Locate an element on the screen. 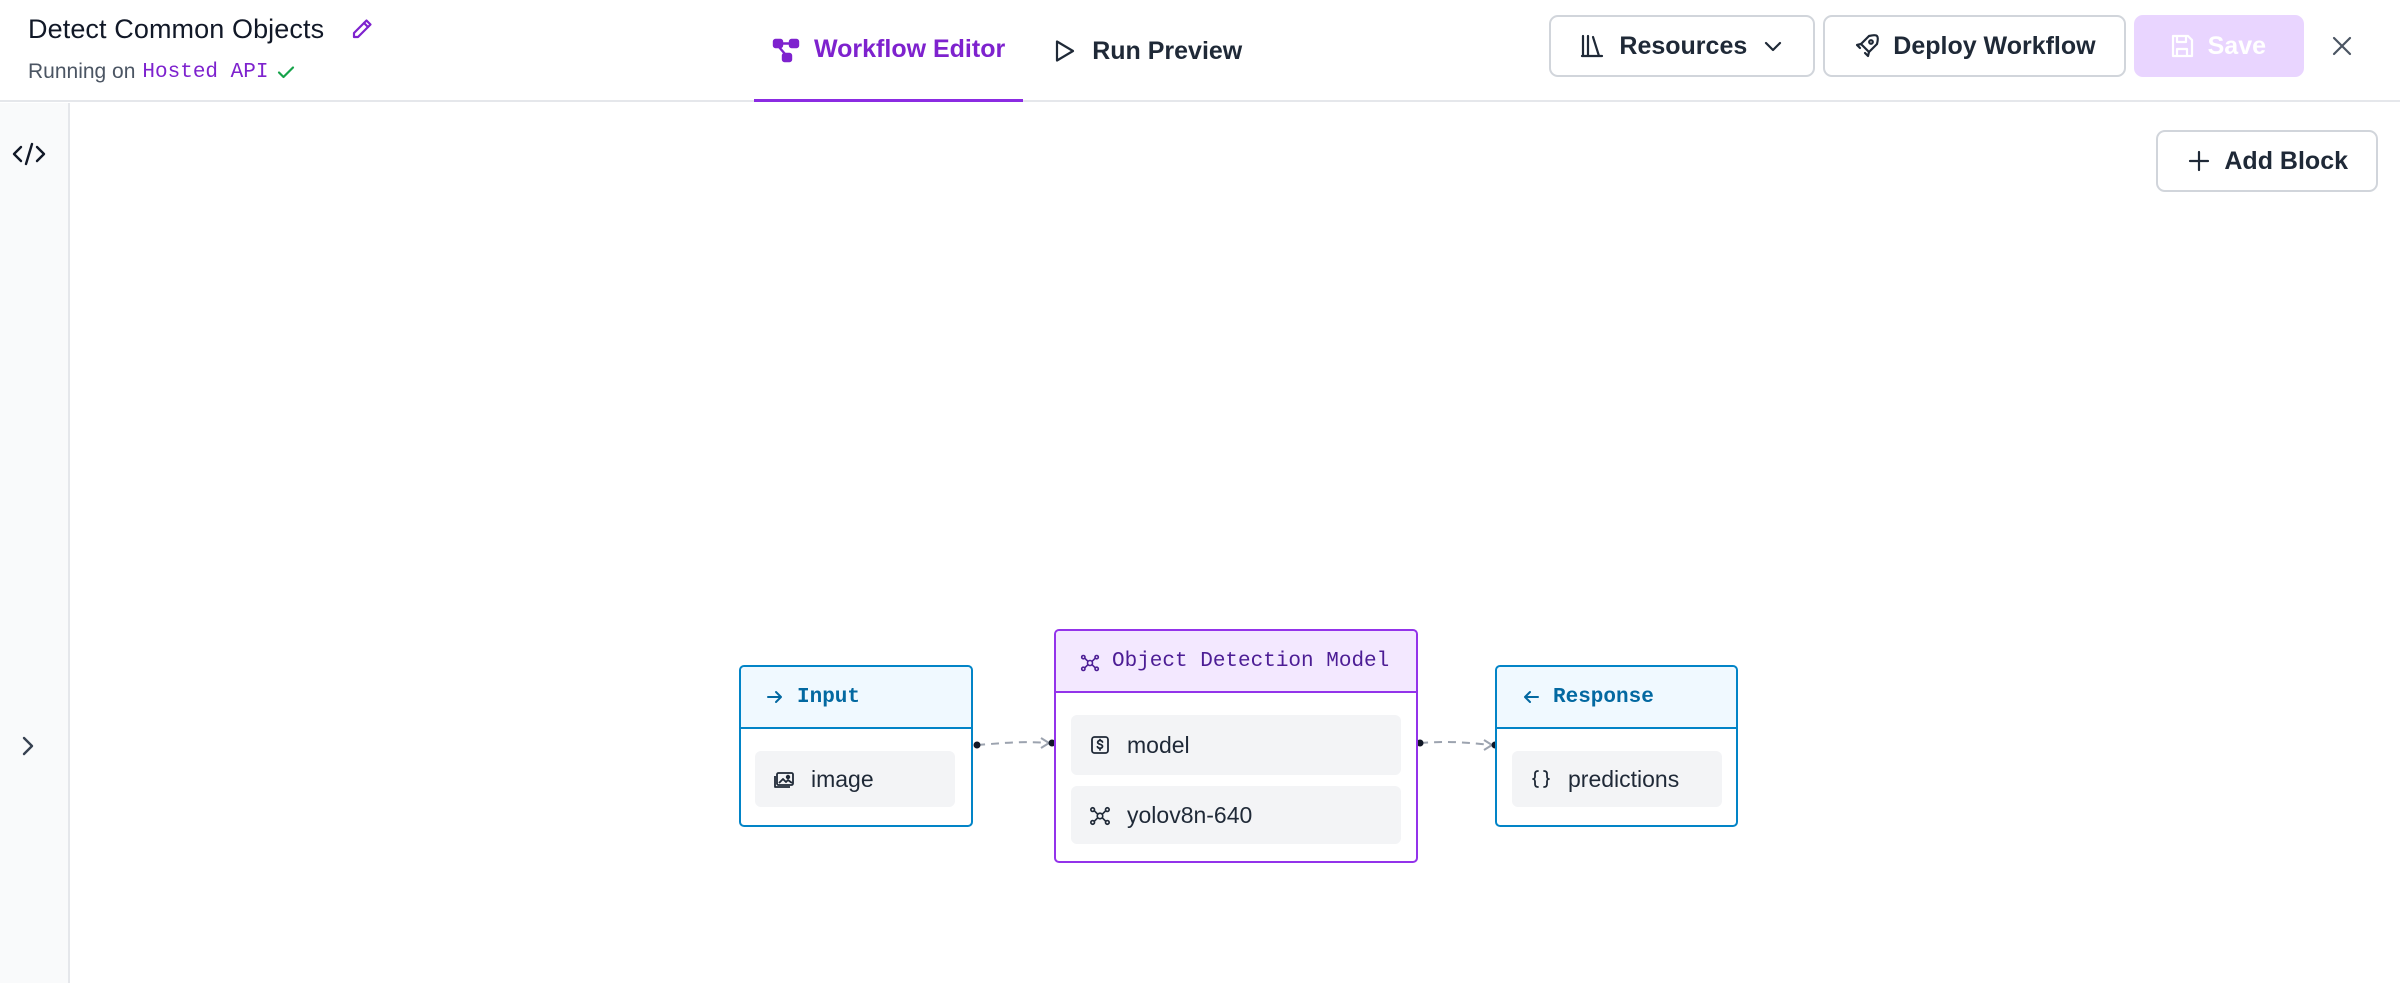  node-header: Response is located at coordinates (1616, 698).